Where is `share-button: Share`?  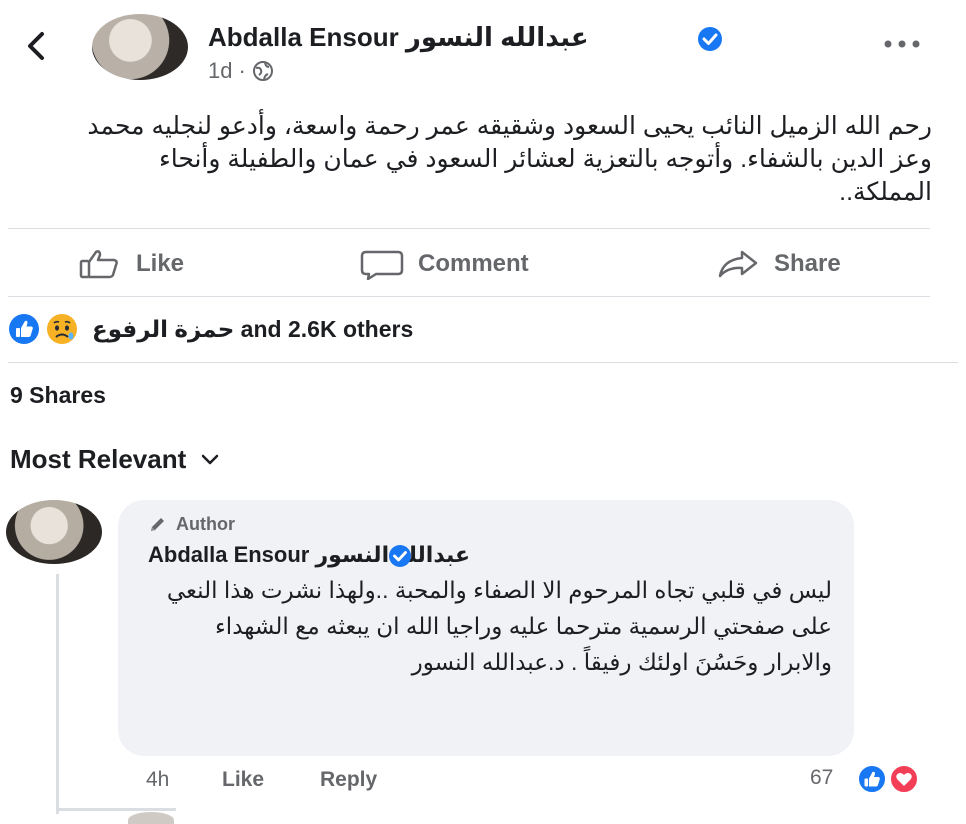
share-button: Share is located at coordinates (778, 264).